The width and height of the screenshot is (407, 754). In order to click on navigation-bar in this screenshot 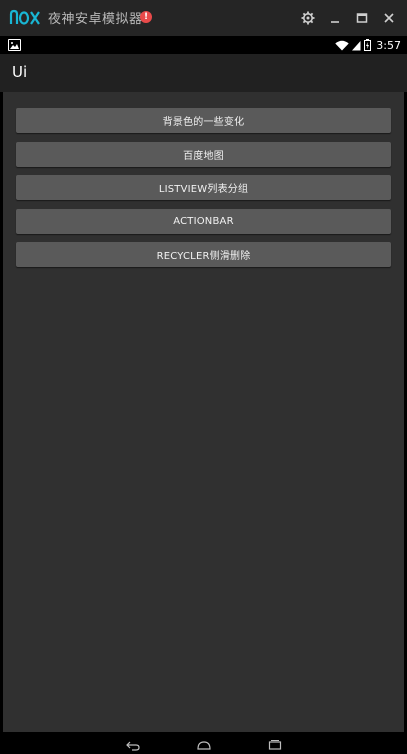, I will do `click(203, 745)`.